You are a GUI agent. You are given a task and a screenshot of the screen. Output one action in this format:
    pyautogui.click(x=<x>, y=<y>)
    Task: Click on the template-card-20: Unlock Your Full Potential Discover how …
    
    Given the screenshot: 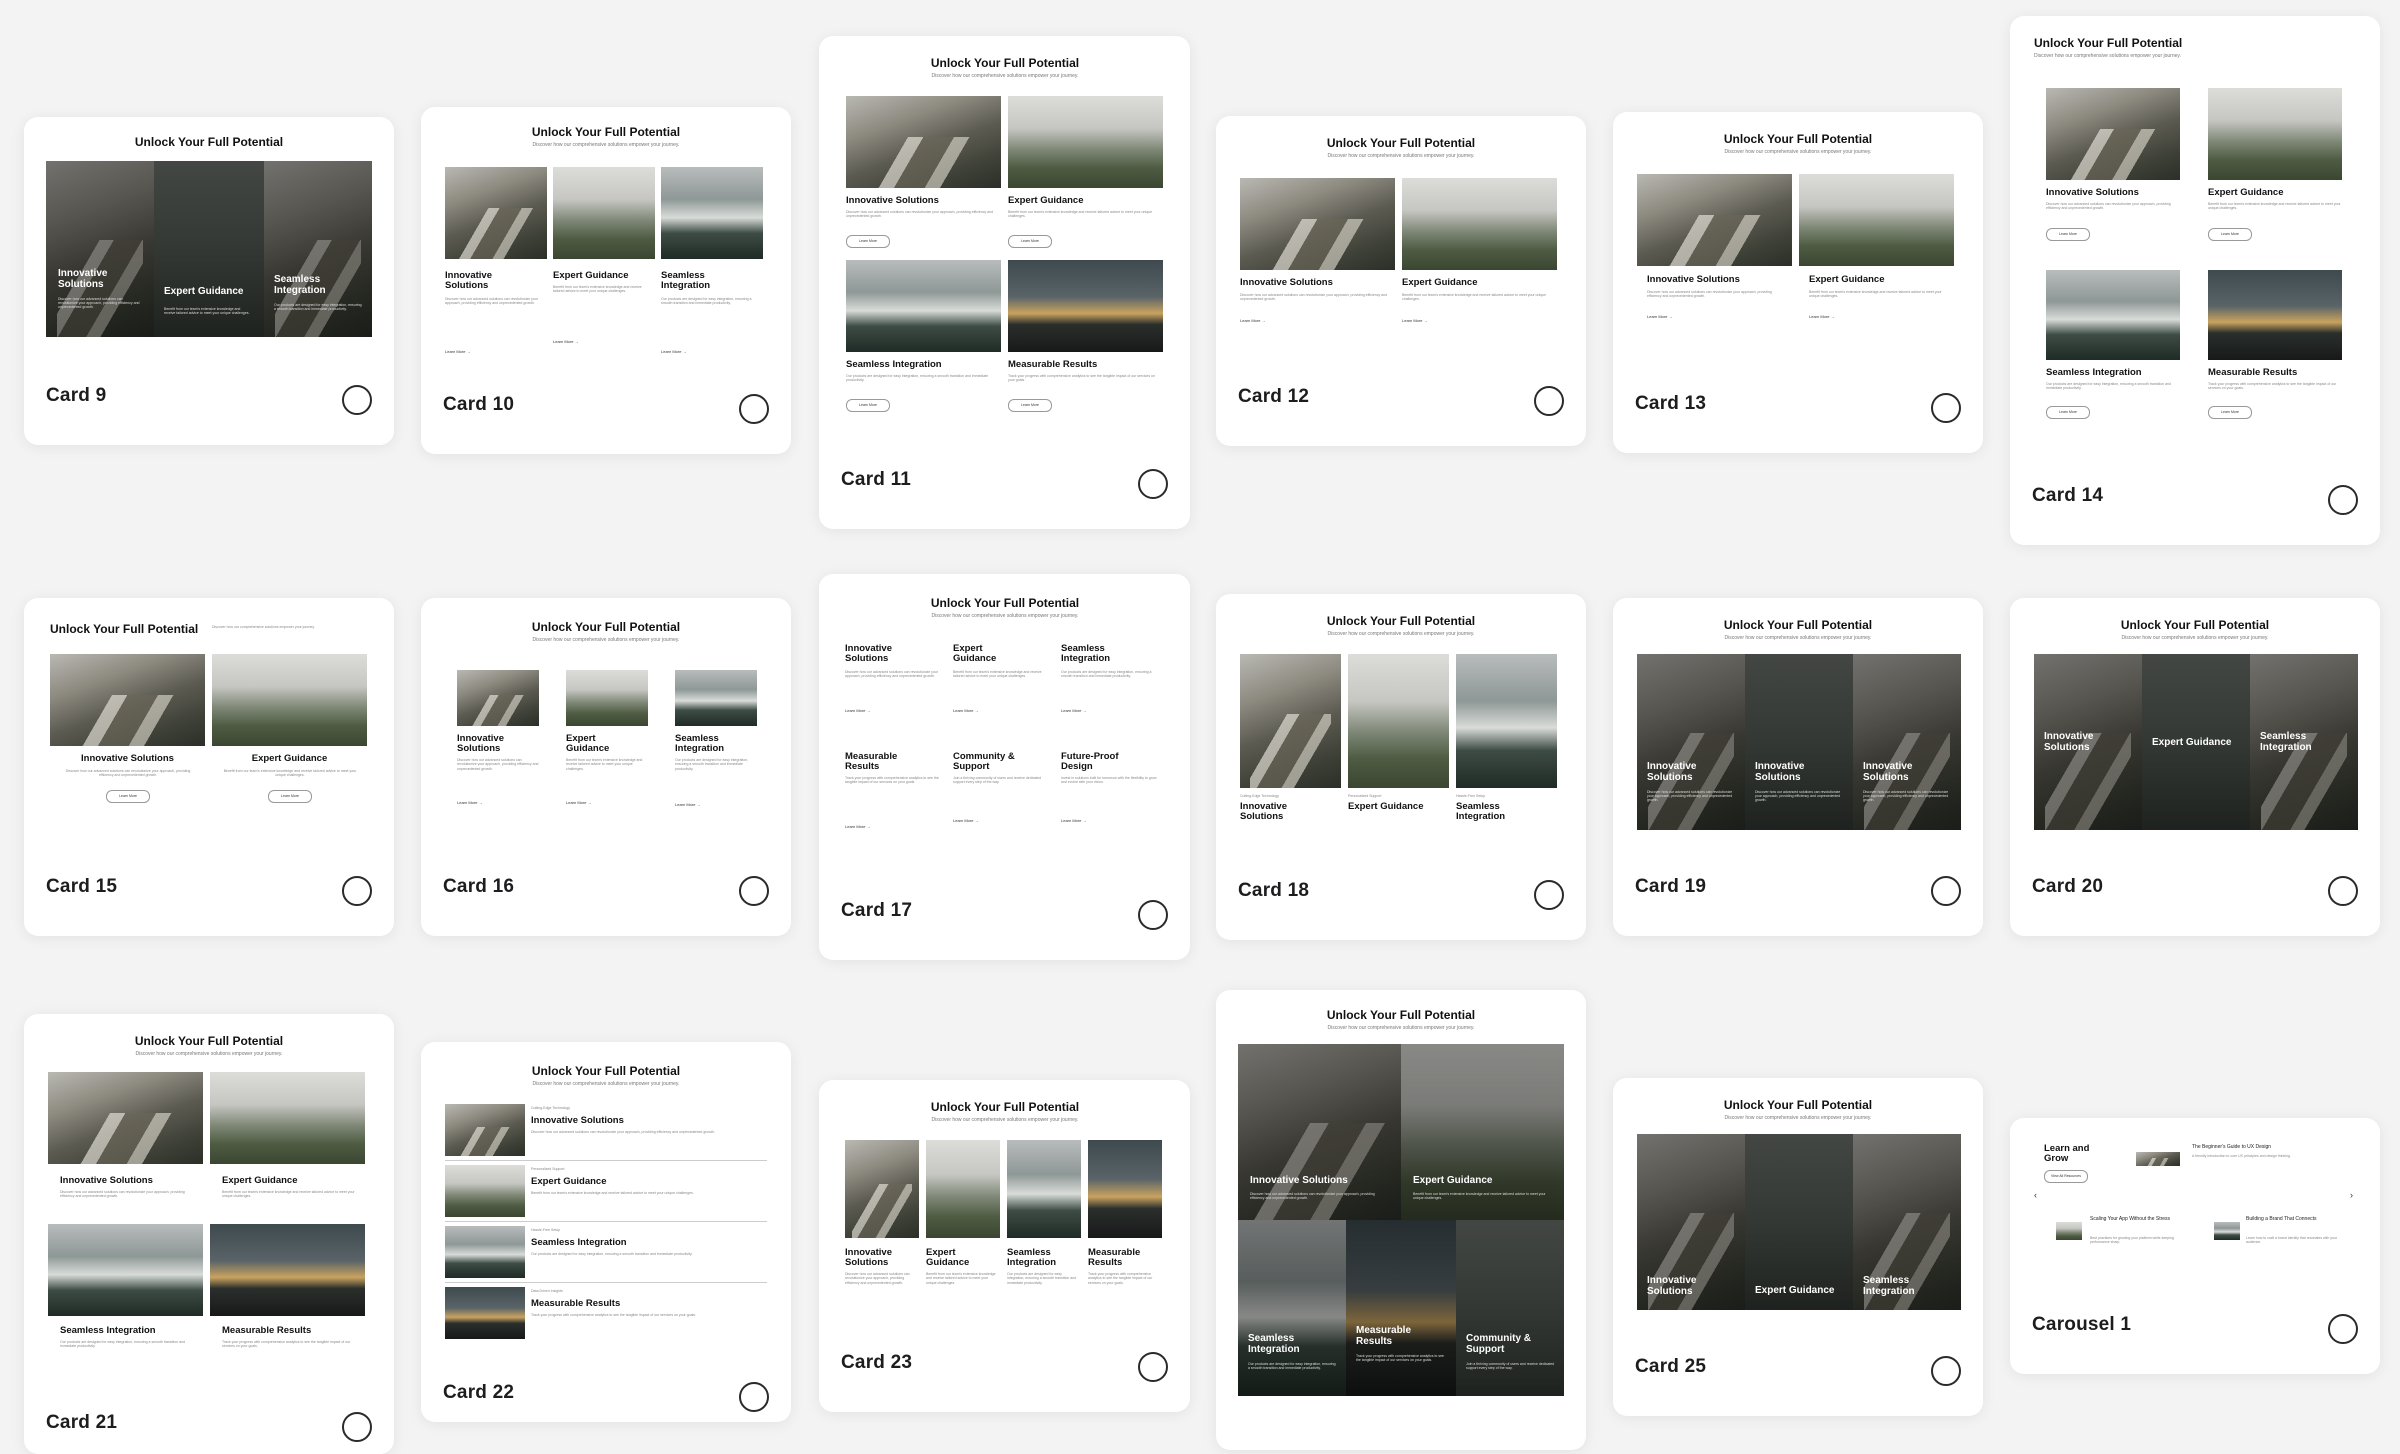 What is the action you would take?
    pyautogui.click(x=2195, y=767)
    